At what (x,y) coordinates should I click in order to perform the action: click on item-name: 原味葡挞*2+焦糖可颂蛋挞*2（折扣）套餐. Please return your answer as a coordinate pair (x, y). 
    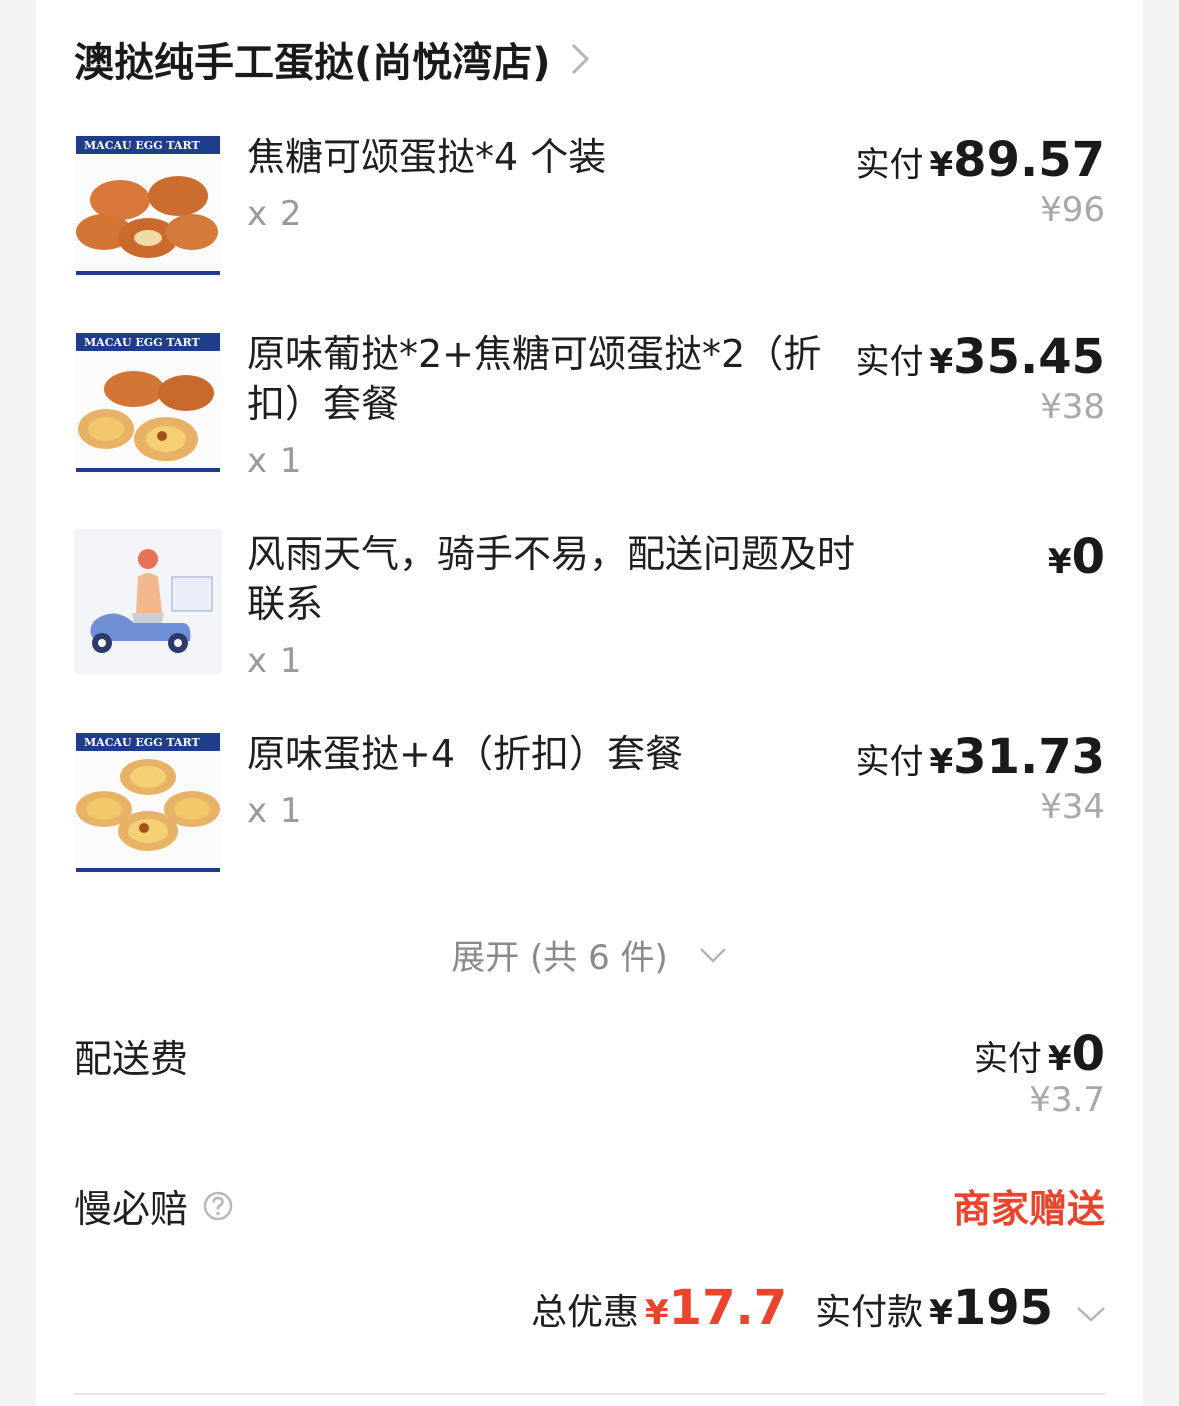
    Looking at the image, I should click on (534, 379).